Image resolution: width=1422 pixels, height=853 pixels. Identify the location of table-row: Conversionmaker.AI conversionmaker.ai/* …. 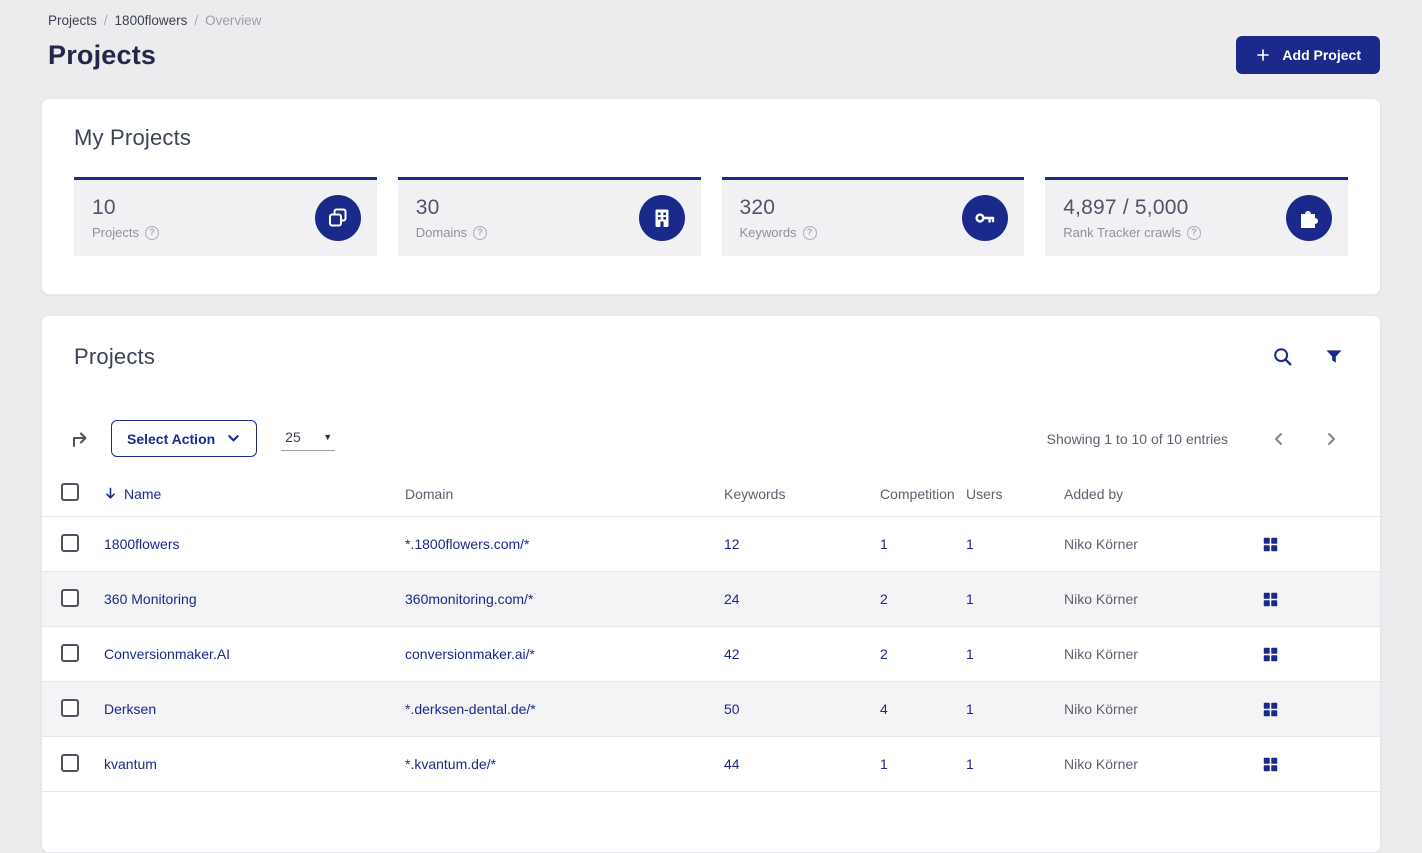
(711, 654).